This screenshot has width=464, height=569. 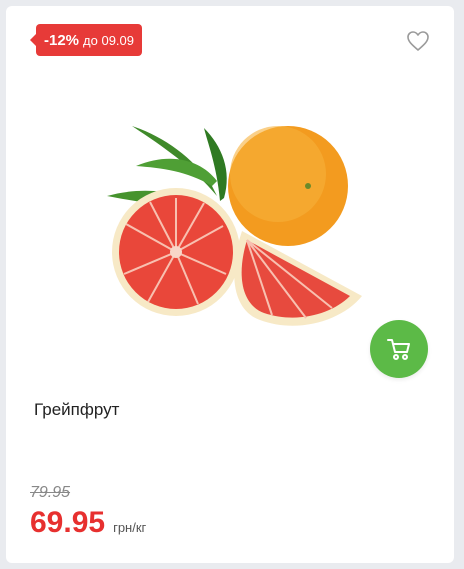 I want to click on price-row: 69.95 грн/кг, so click(x=88, y=523).